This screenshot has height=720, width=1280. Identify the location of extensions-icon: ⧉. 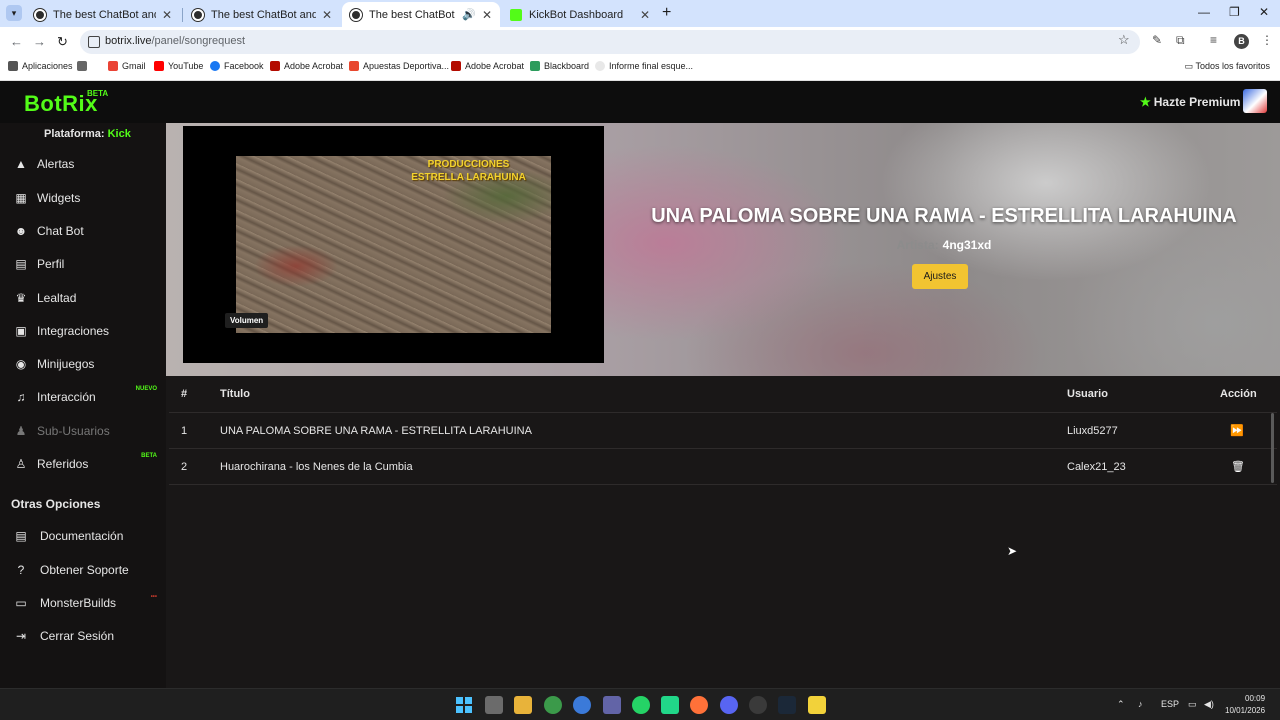
(1180, 40).